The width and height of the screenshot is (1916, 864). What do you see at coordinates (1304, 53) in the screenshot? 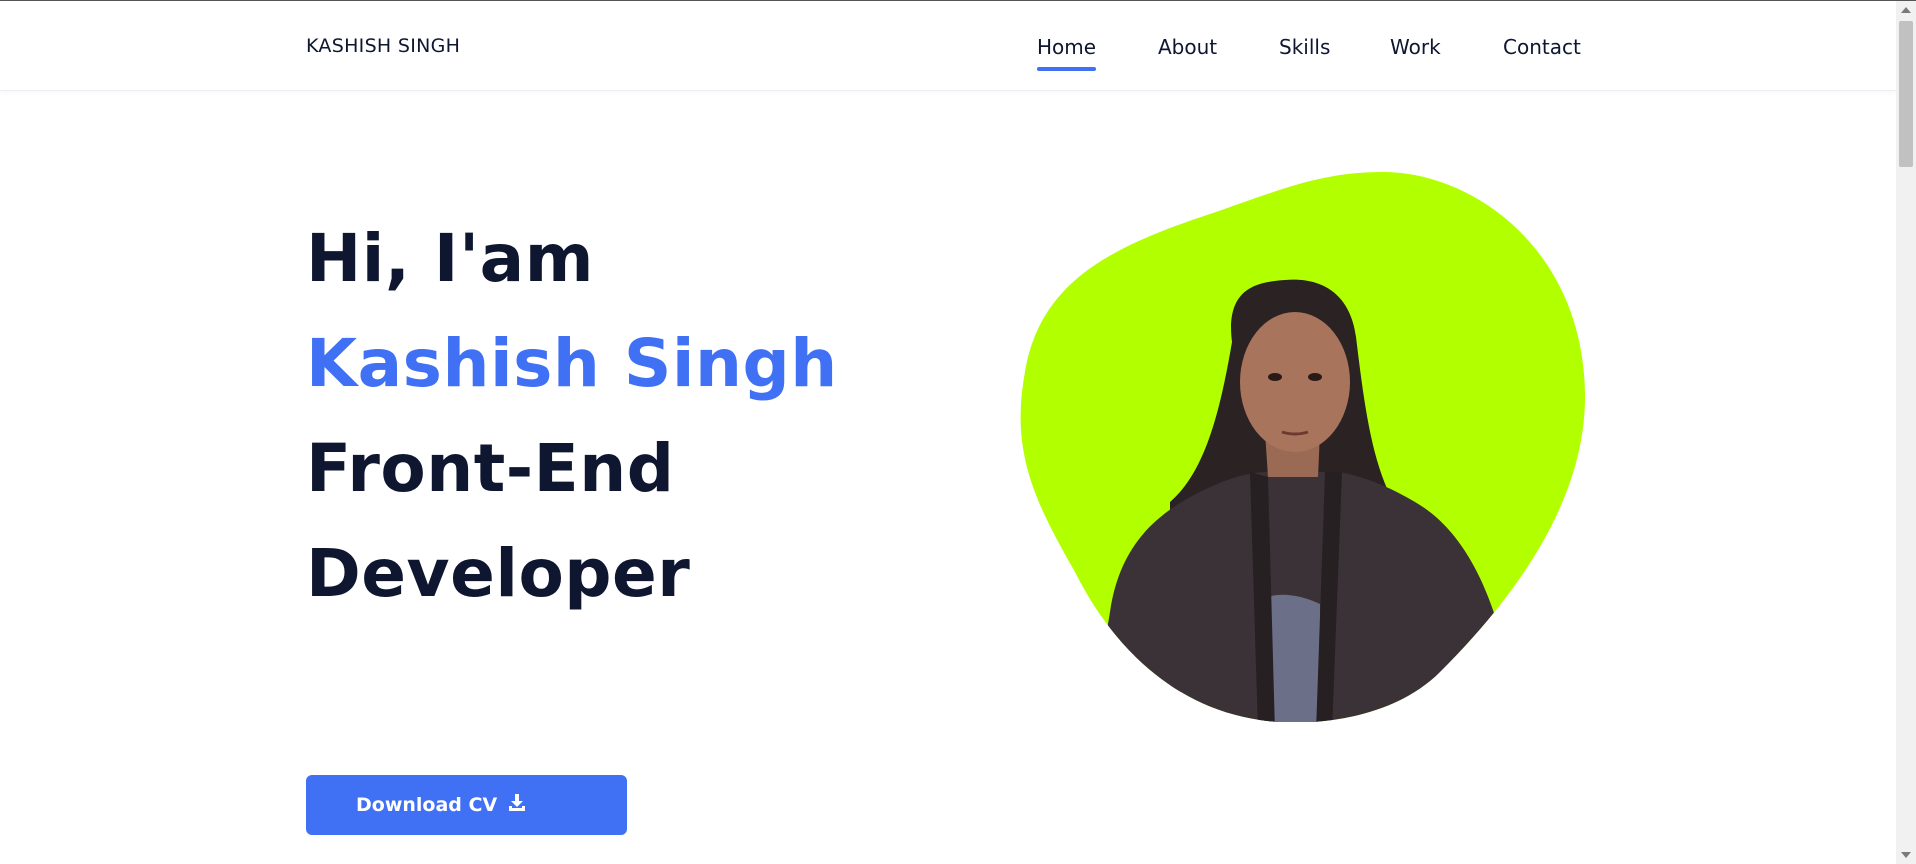
I see `nav-skills: Skills` at bounding box center [1304, 53].